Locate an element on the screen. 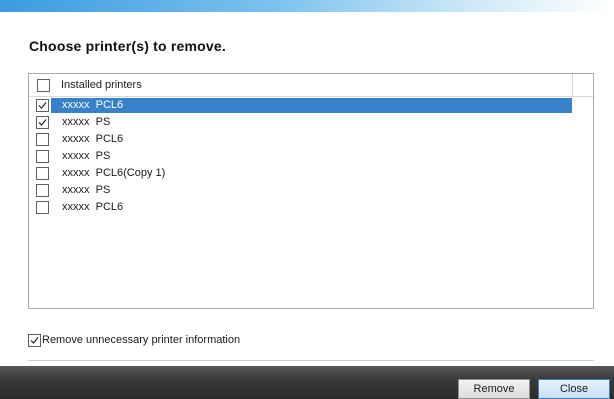 The image size is (614, 399). column-header-installed-printers: Installed printers is located at coordinates (101, 85).